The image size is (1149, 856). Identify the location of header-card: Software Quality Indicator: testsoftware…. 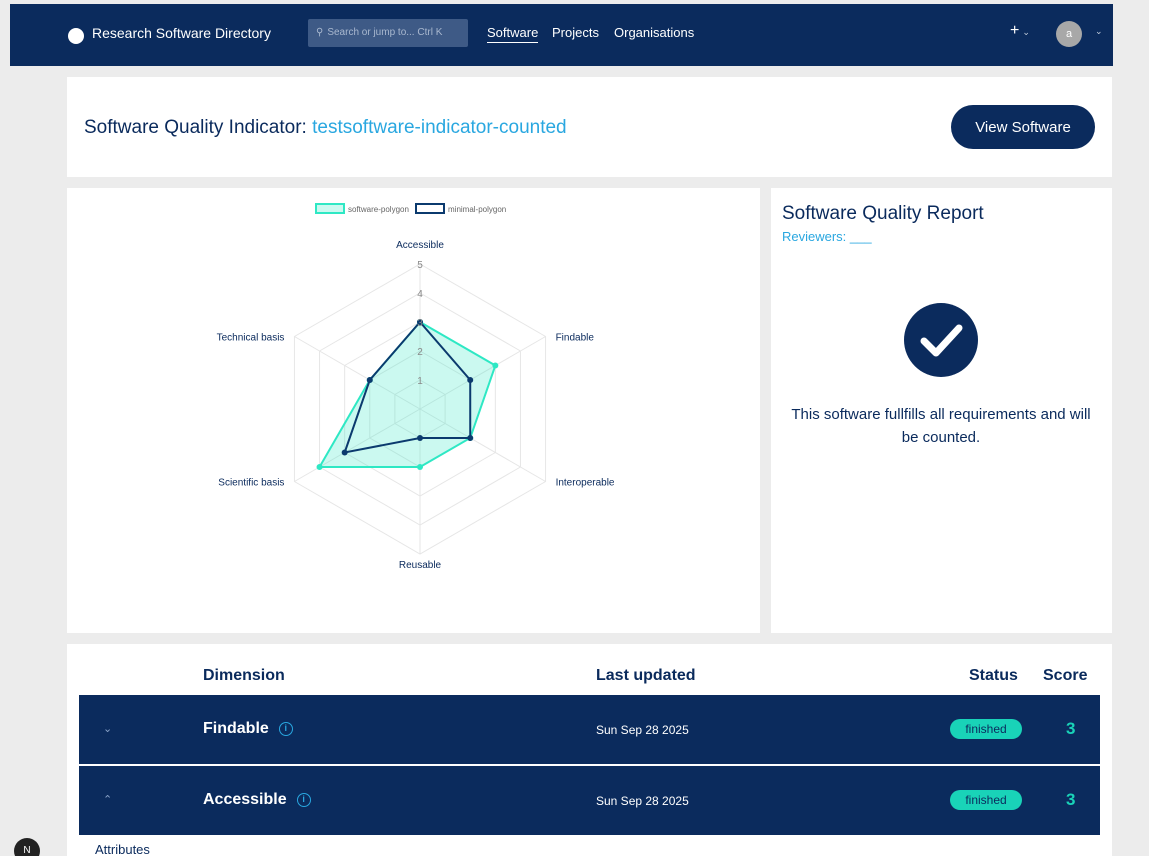
(589, 127).